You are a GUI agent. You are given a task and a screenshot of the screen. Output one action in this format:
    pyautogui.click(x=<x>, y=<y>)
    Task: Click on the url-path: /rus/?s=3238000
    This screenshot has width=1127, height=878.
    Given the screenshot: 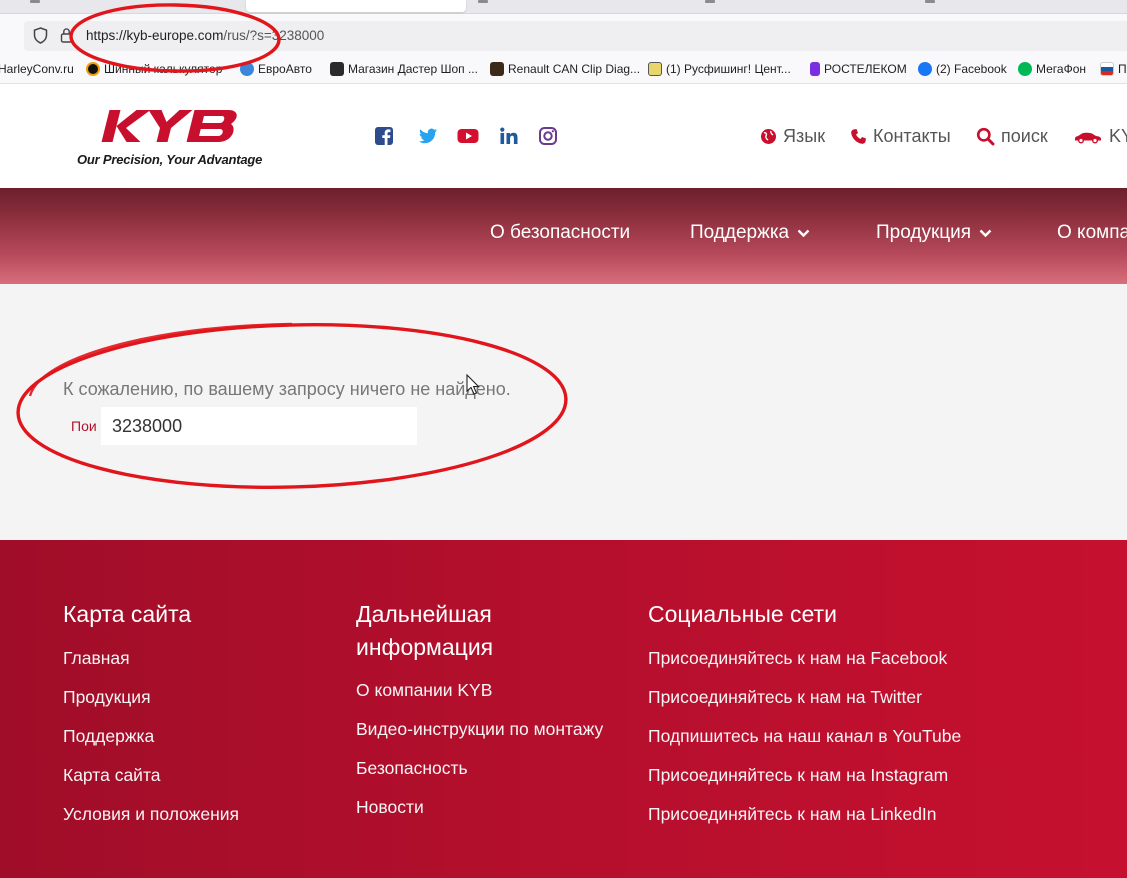 What is the action you would take?
    pyautogui.click(x=274, y=35)
    